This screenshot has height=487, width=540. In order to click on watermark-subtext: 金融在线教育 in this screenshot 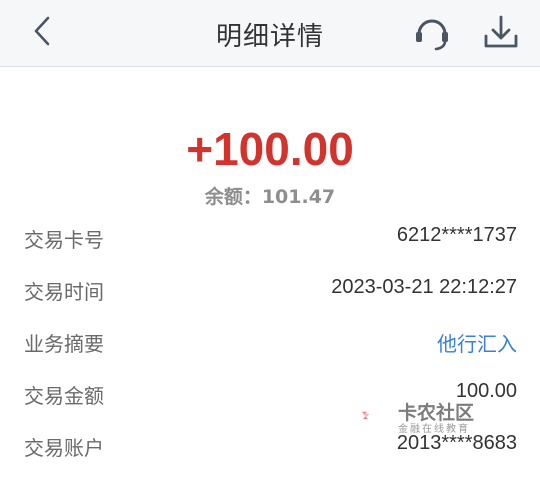, I will do `click(434, 429)`.